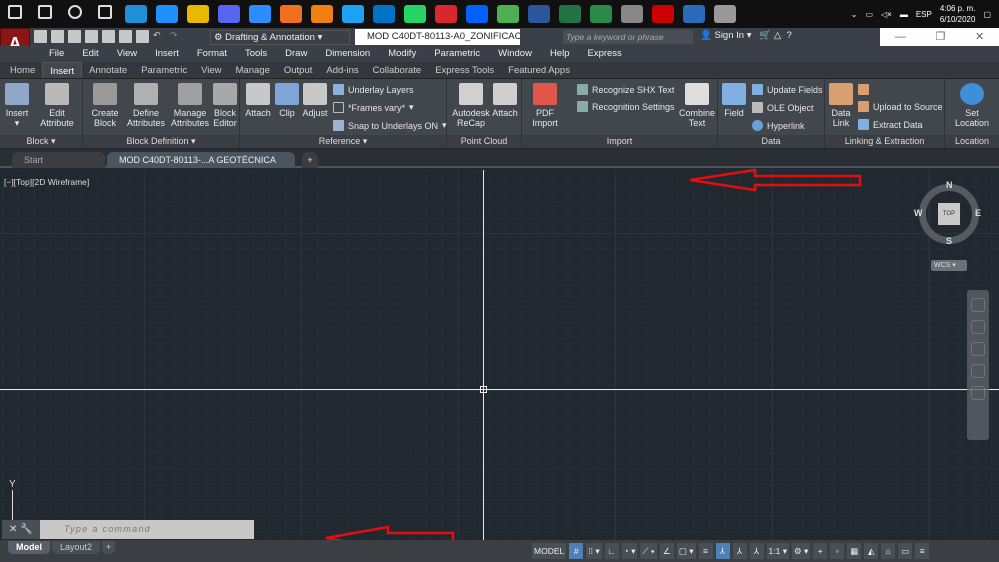 This screenshot has width=999, height=562. What do you see at coordinates (253, 70) in the screenshot?
I see `tab-manage: Manage` at bounding box center [253, 70].